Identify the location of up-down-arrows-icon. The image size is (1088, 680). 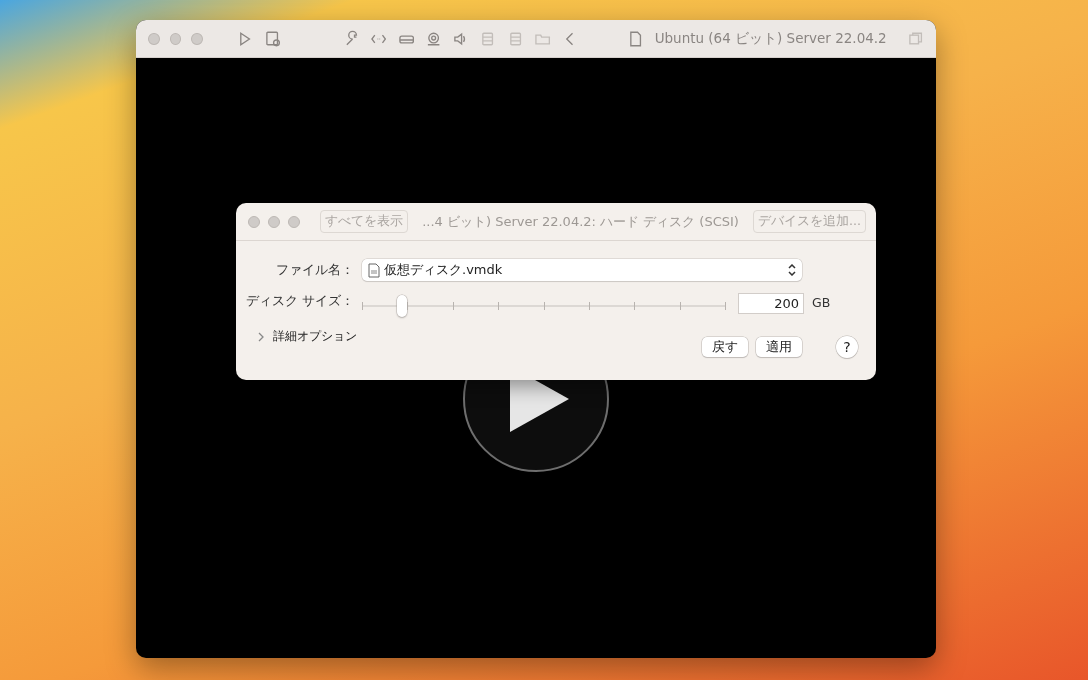
(792, 270).